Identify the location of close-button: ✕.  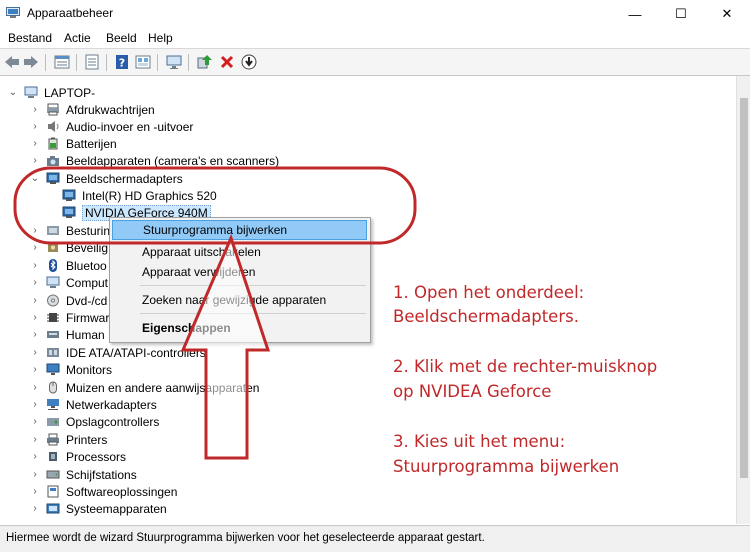
(727, 14).